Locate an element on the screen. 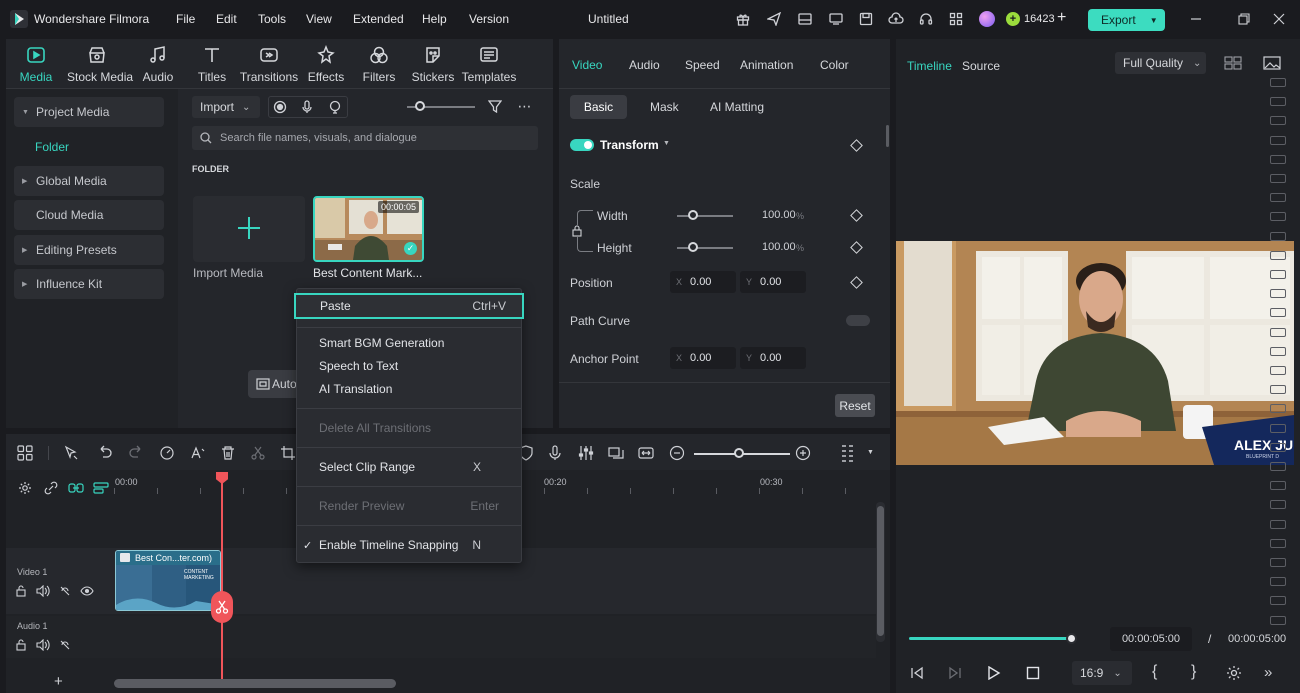  toolbar-stock-media: Stock Media is located at coordinates (100, 64).